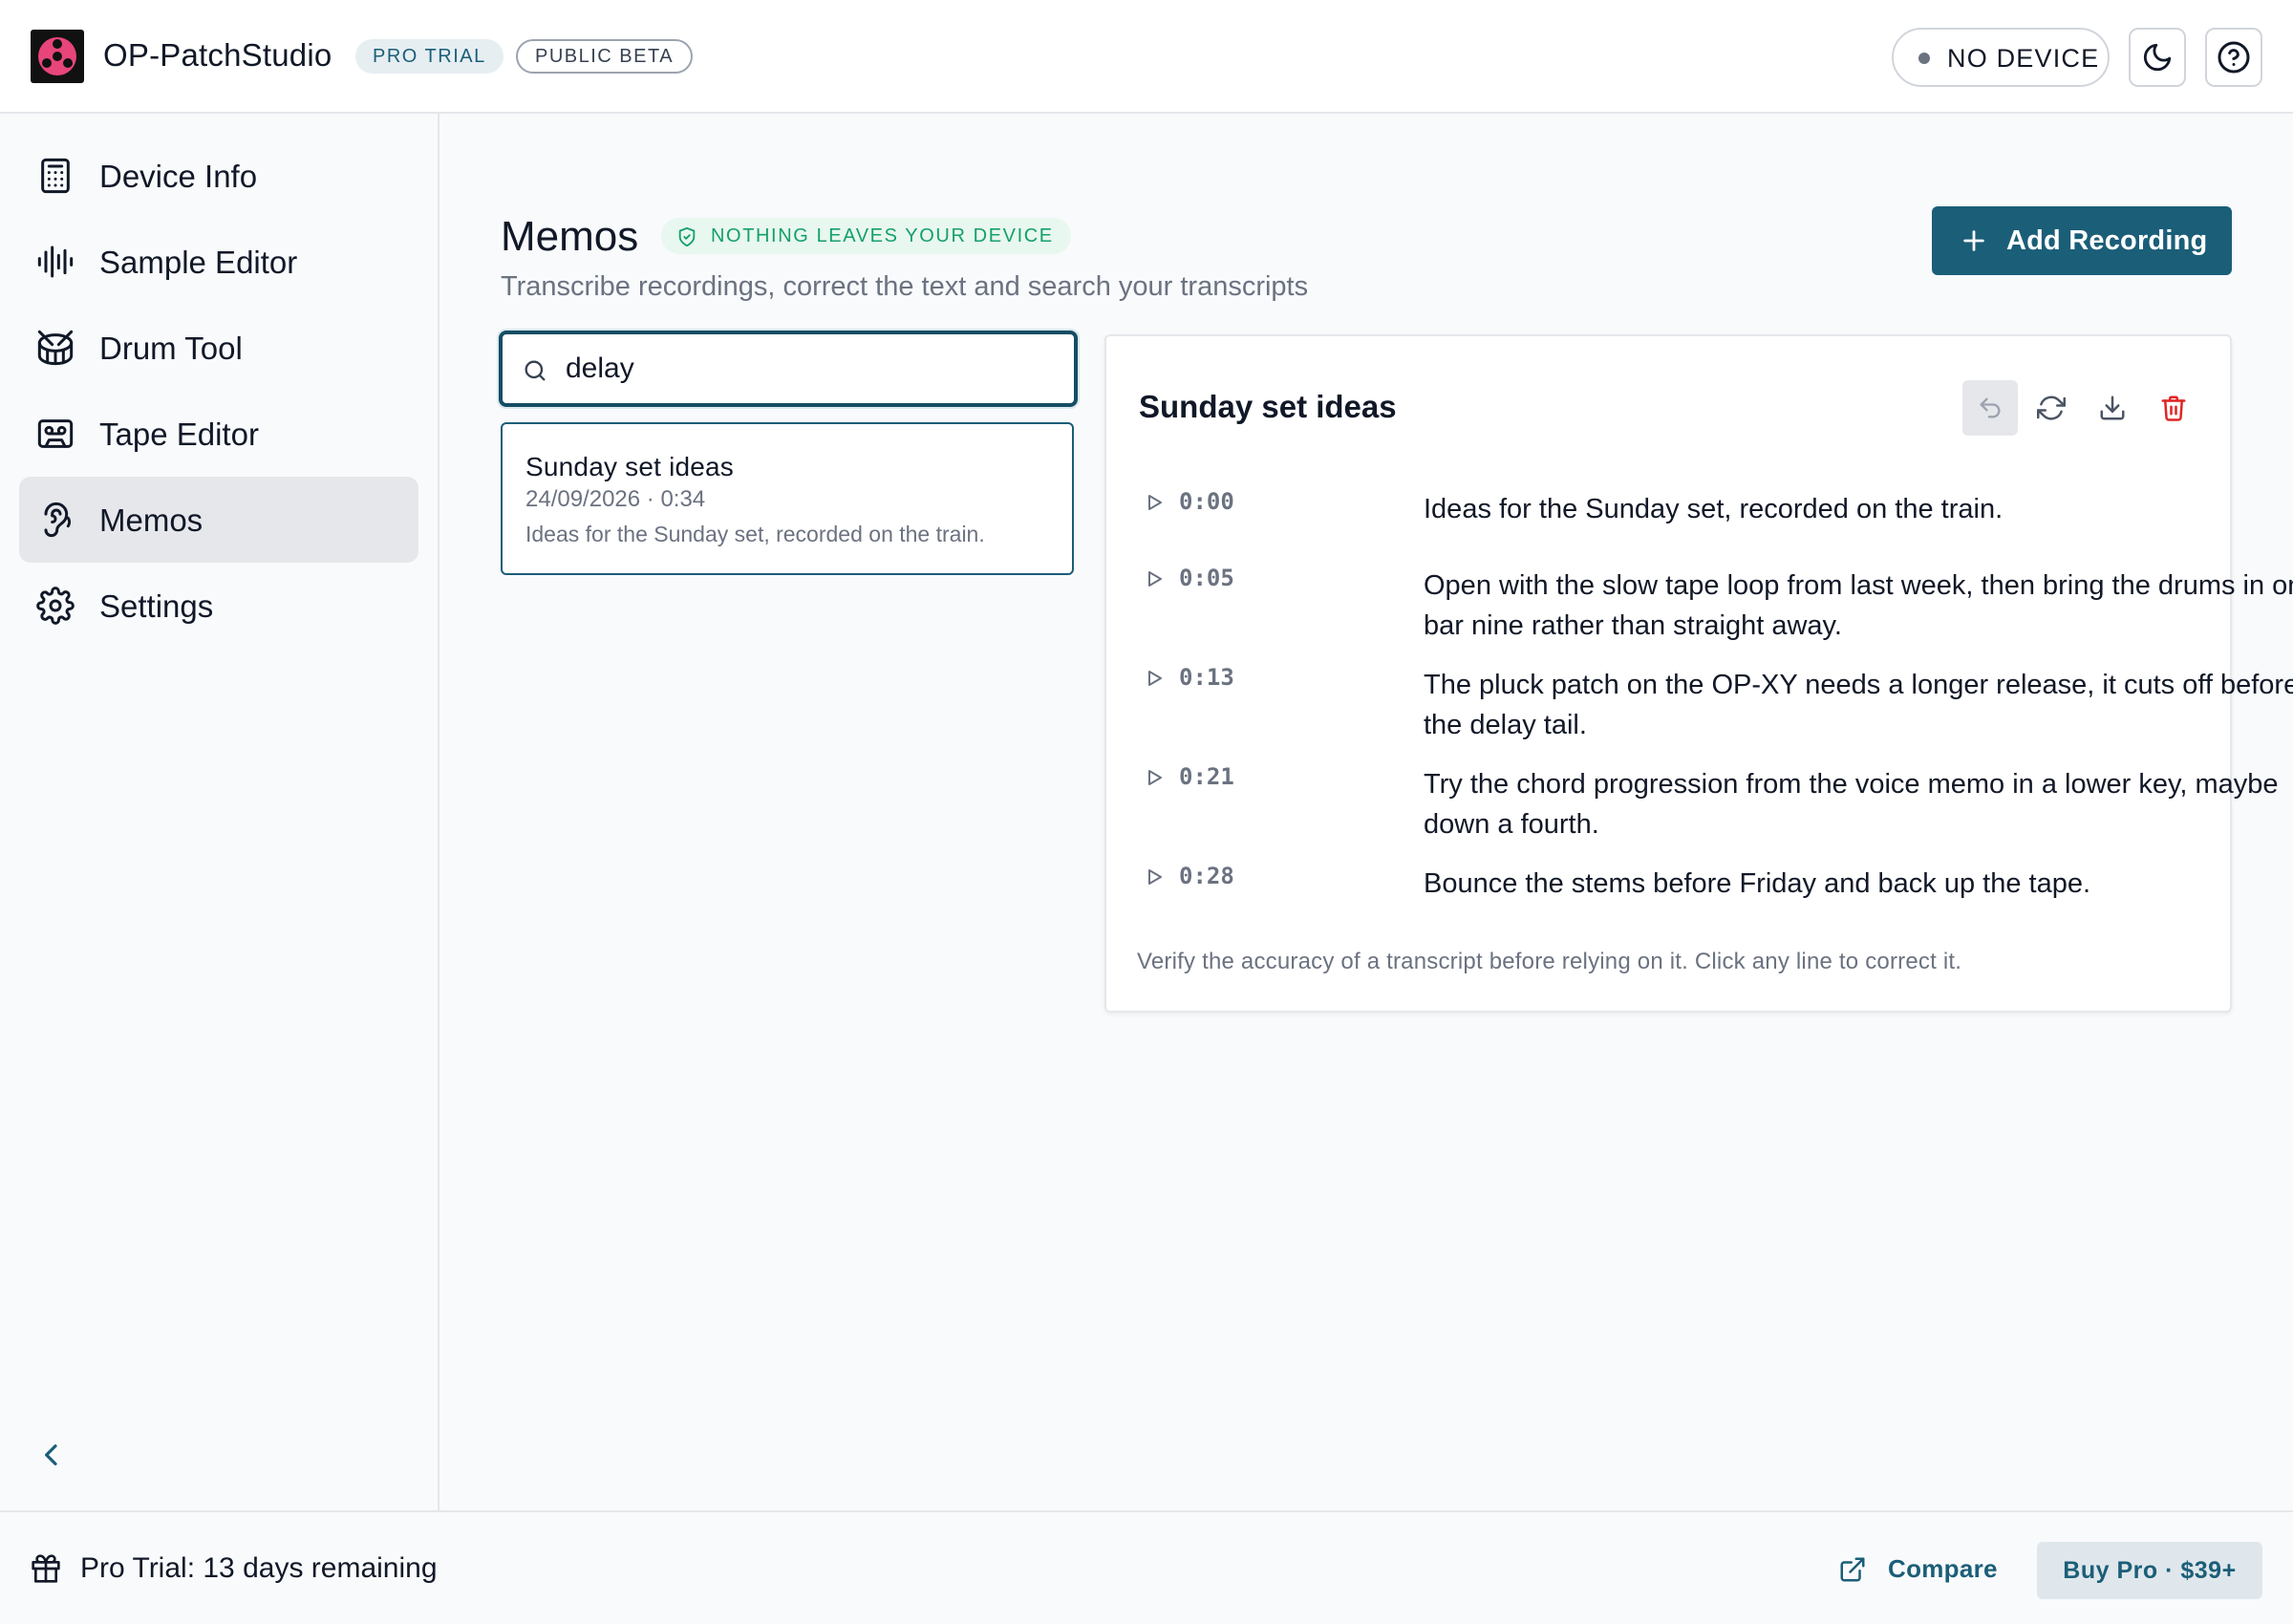  What do you see at coordinates (1268, 407) in the screenshot?
I see `transcript-title: Sunday set ideas` at bounding box center [1268, 407].